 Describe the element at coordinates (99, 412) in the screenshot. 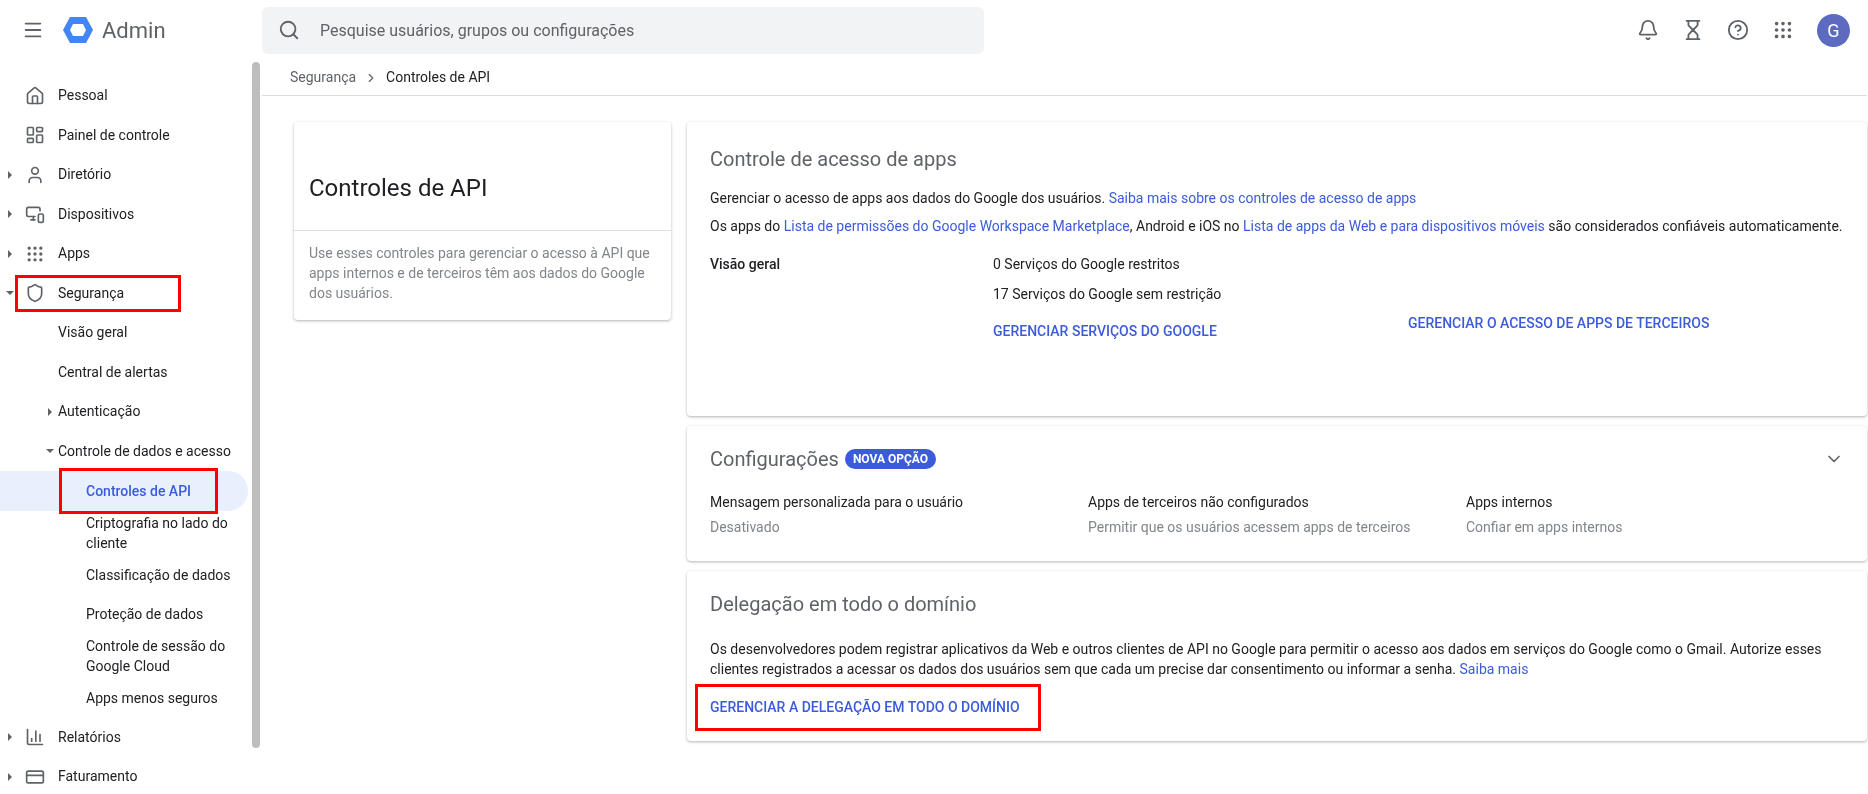

I see `nav-item: Autenticação` at that location.